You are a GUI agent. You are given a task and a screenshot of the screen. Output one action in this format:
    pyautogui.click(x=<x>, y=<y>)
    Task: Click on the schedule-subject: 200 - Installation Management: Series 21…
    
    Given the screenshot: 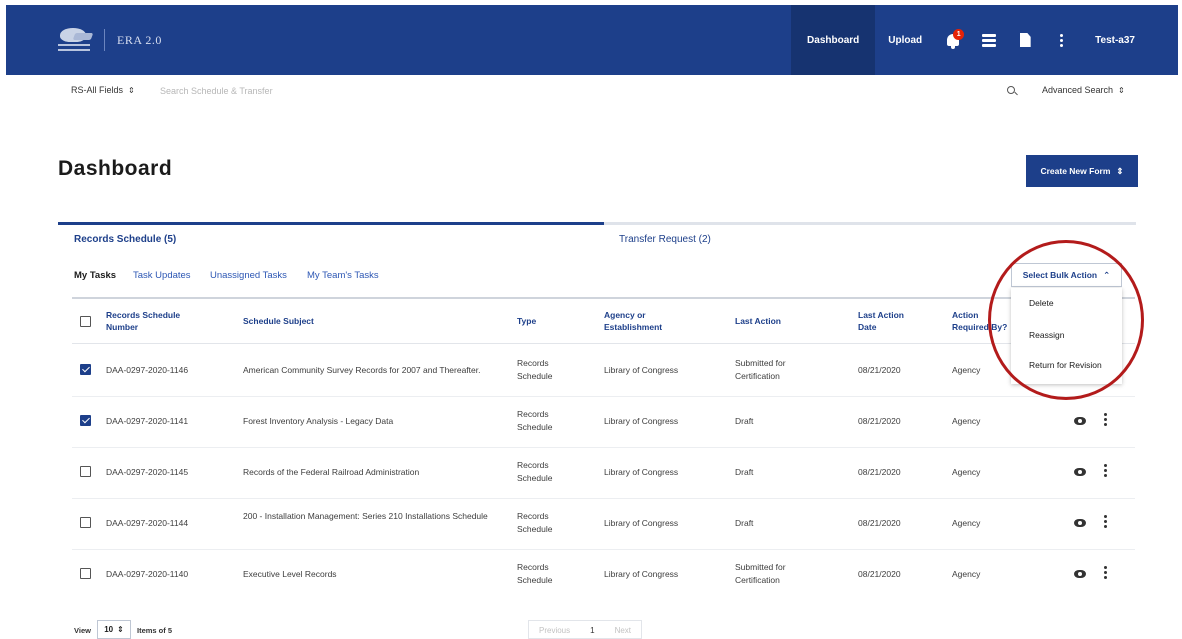 What is the action you would take?
    pyautogui.click(x=365, y=516)
    